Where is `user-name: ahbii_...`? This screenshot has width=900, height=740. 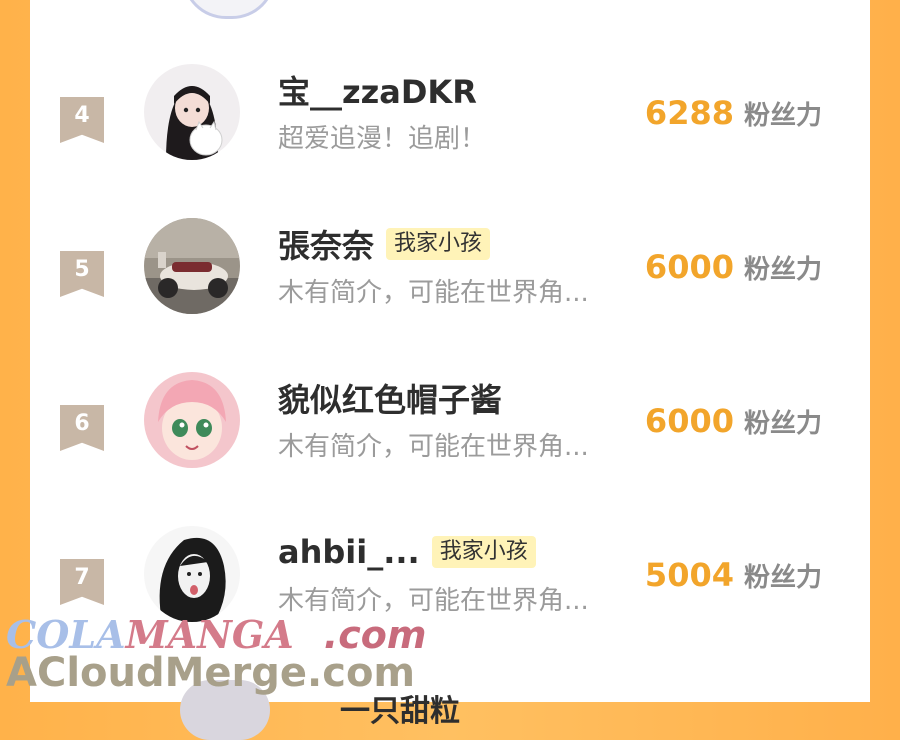 user-name: ahbii_... is located at coordinates (349, 552).